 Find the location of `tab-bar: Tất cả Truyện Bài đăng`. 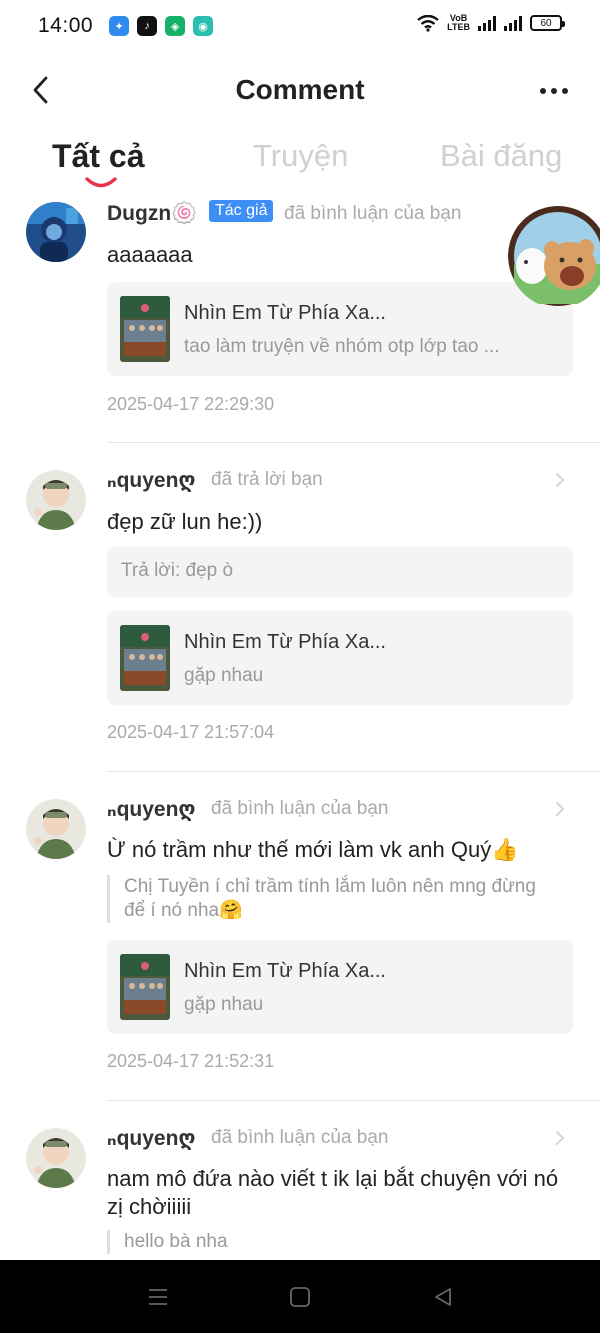

tab-bar: Tất cả Truyện Bài đăng is located at coordinates (300, 168).